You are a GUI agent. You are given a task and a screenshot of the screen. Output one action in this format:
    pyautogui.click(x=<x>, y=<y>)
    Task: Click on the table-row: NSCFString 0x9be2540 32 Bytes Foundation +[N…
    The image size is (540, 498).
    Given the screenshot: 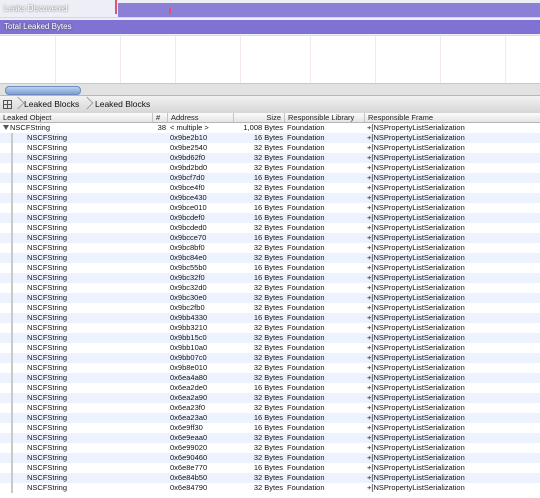 What is the action you would take?
    pyautogui.click(x=270, y=148)
    